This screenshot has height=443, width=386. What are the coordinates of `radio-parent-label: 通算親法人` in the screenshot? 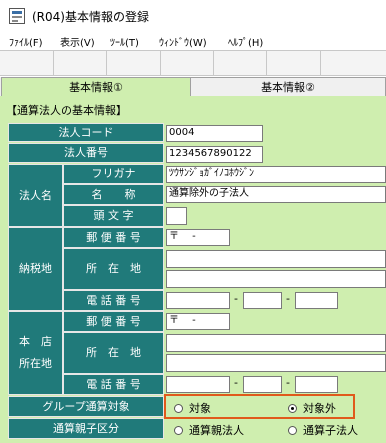 It's located at (216, 430).